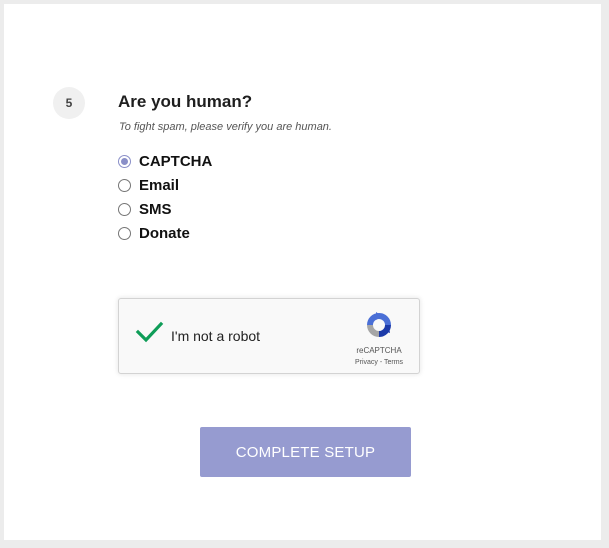 The image size is (609, 548). I want to click on option-label: Donate, so click(164, 233).